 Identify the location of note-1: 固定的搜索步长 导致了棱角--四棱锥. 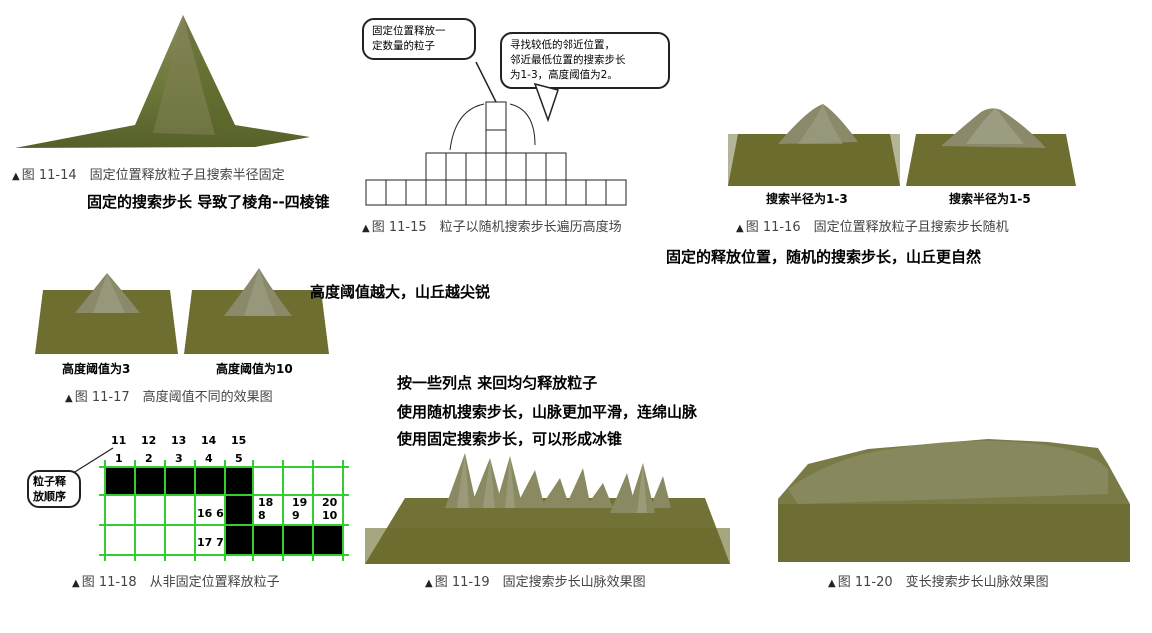
(208, 202).